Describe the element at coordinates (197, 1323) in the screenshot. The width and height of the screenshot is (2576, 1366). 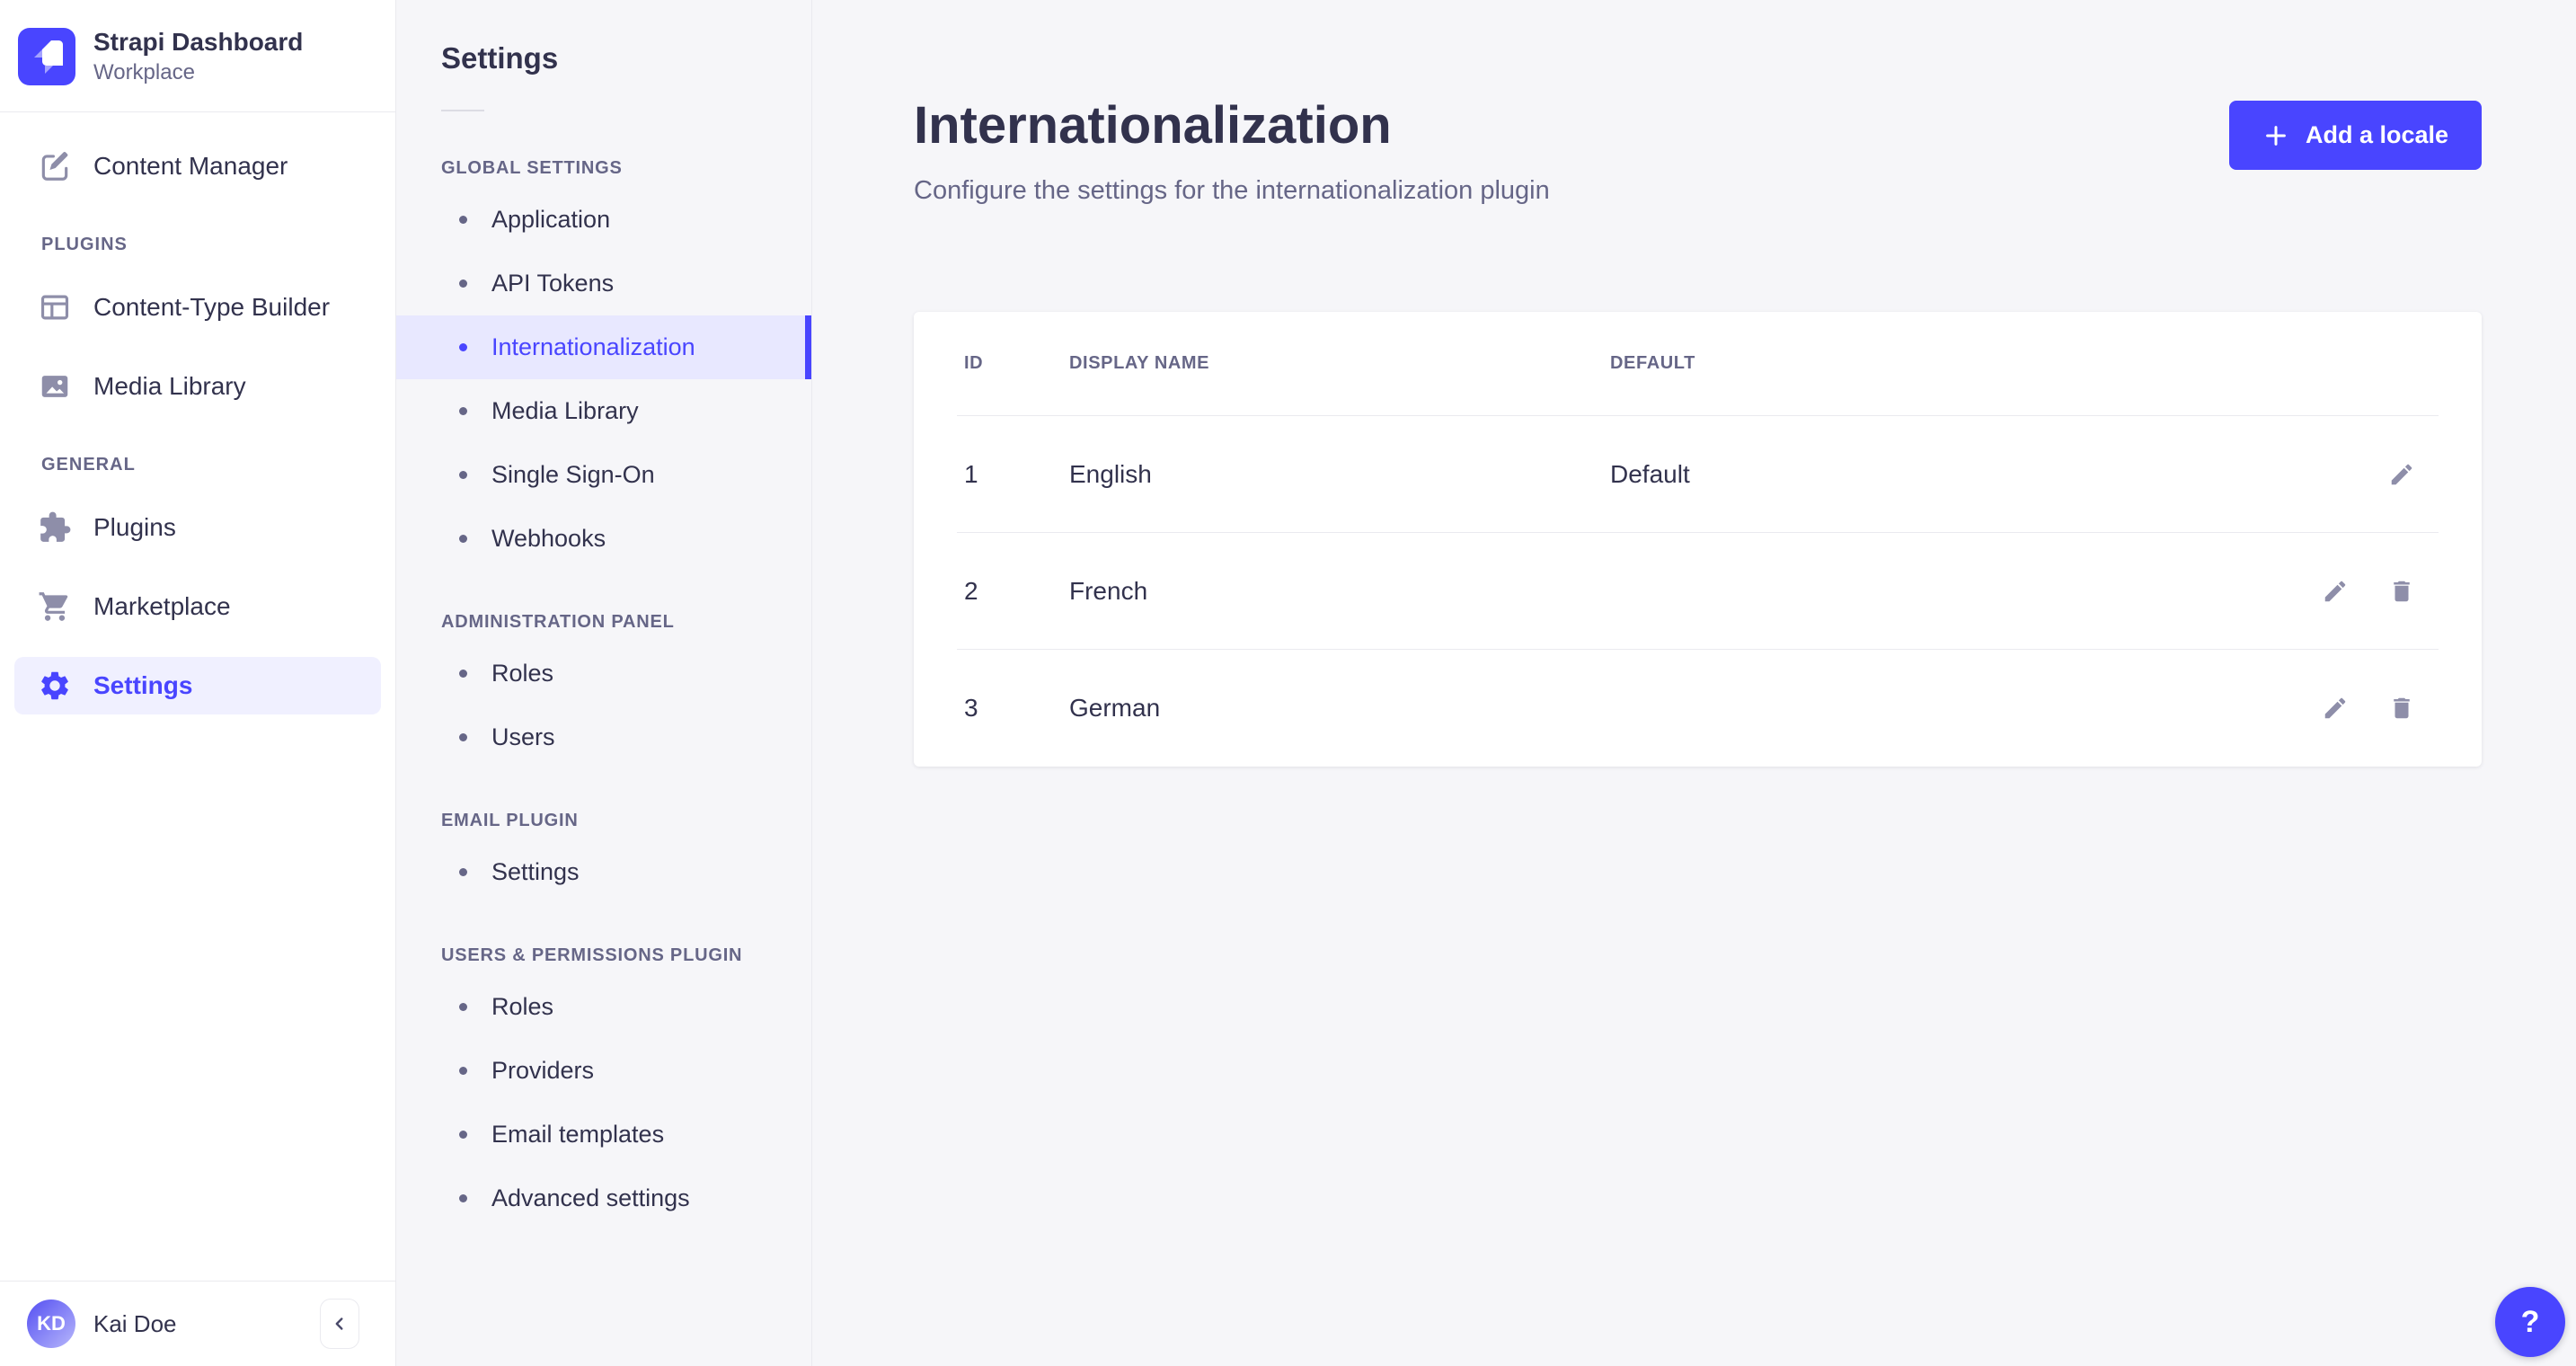
I see `sidebar-footer: KD Kai Doe` at that location.